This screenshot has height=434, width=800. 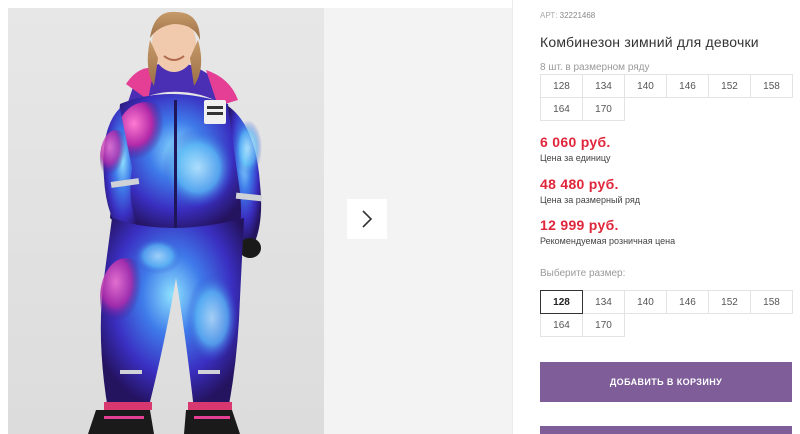 What do you see at coordinates (561, 109) in the screenshot?
I see `pack-size-164: 164` at bounding box center [561, 109].